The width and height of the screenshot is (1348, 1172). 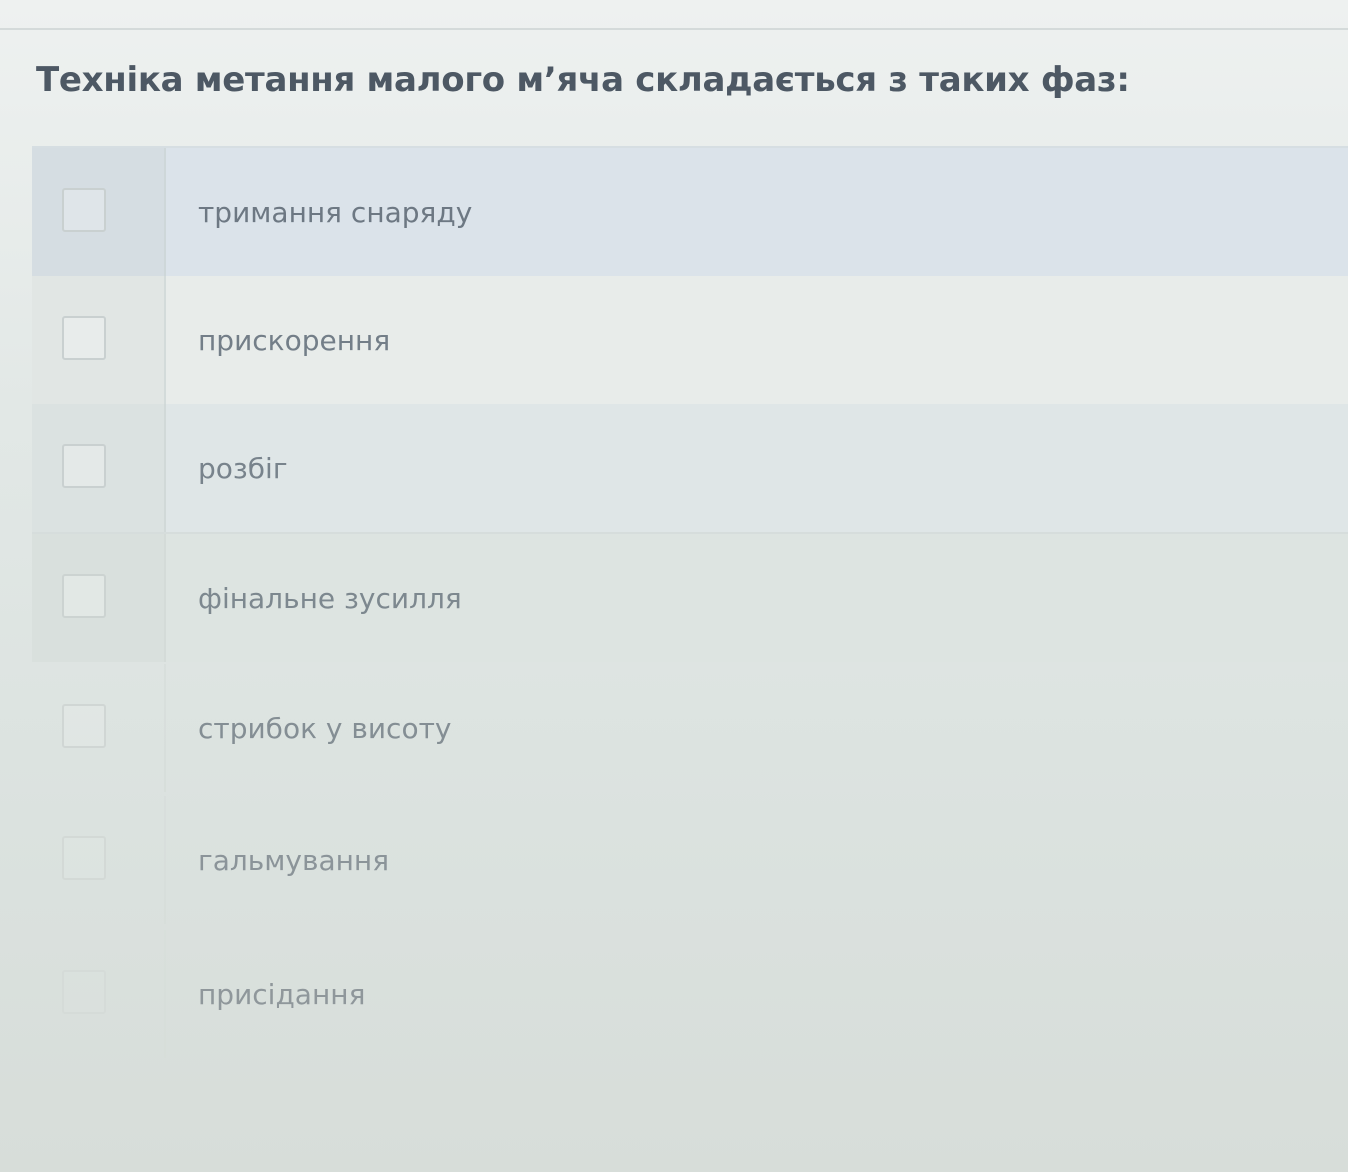 I want to click on option-label: розбіг, so click(x=757, y=468).